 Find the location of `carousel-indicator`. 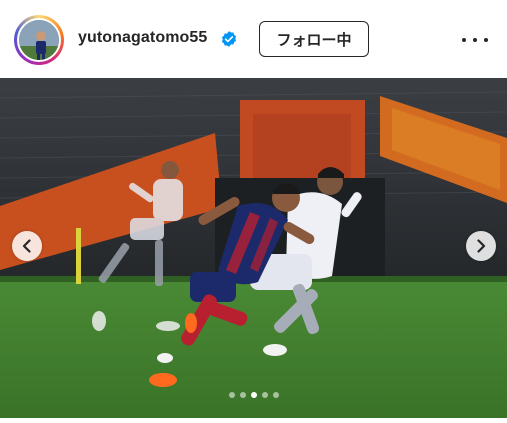

carousel-indicator is located at coordinates (253, 396).